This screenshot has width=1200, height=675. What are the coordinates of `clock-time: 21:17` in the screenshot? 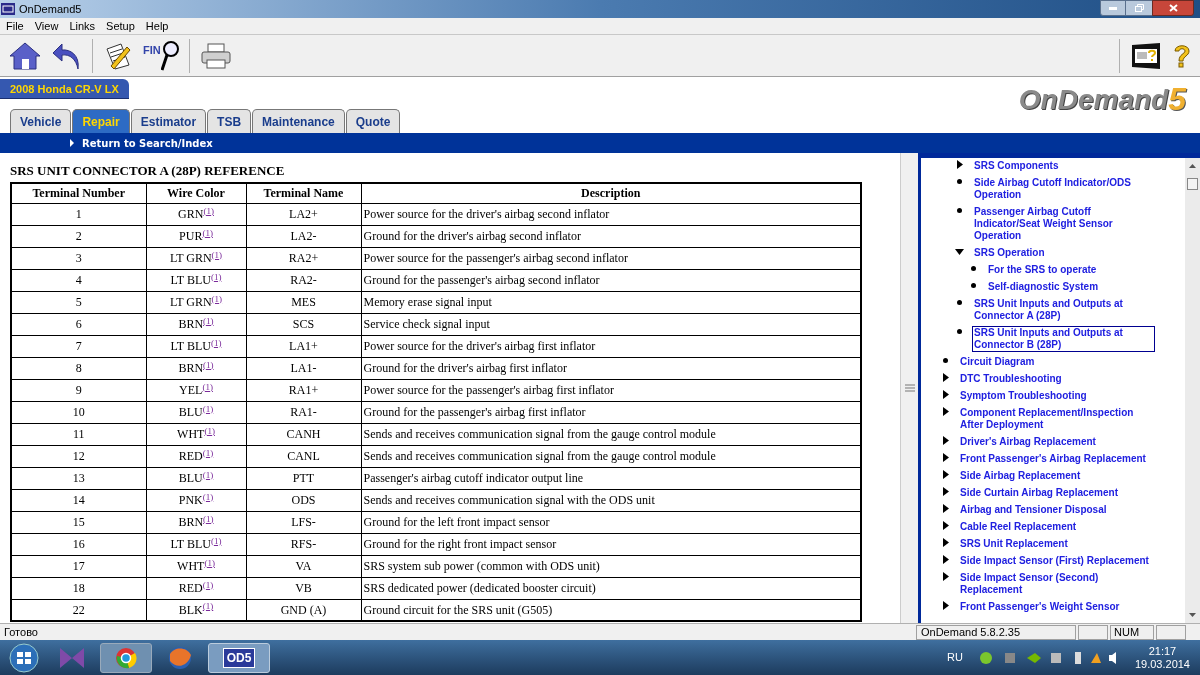 It's located at (1162, 651).